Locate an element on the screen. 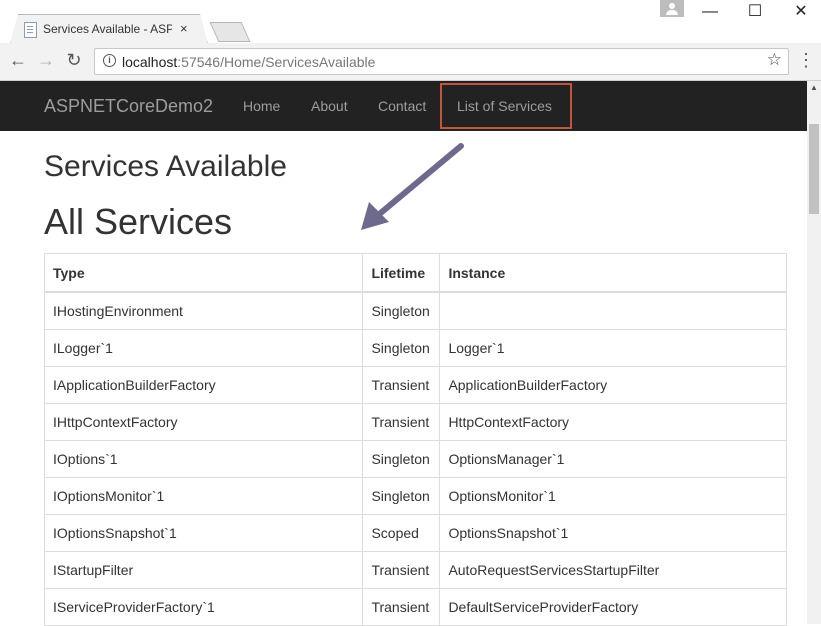  instance-cell: DefaultServiceProviderFactory is located at coordinates (613, 607).